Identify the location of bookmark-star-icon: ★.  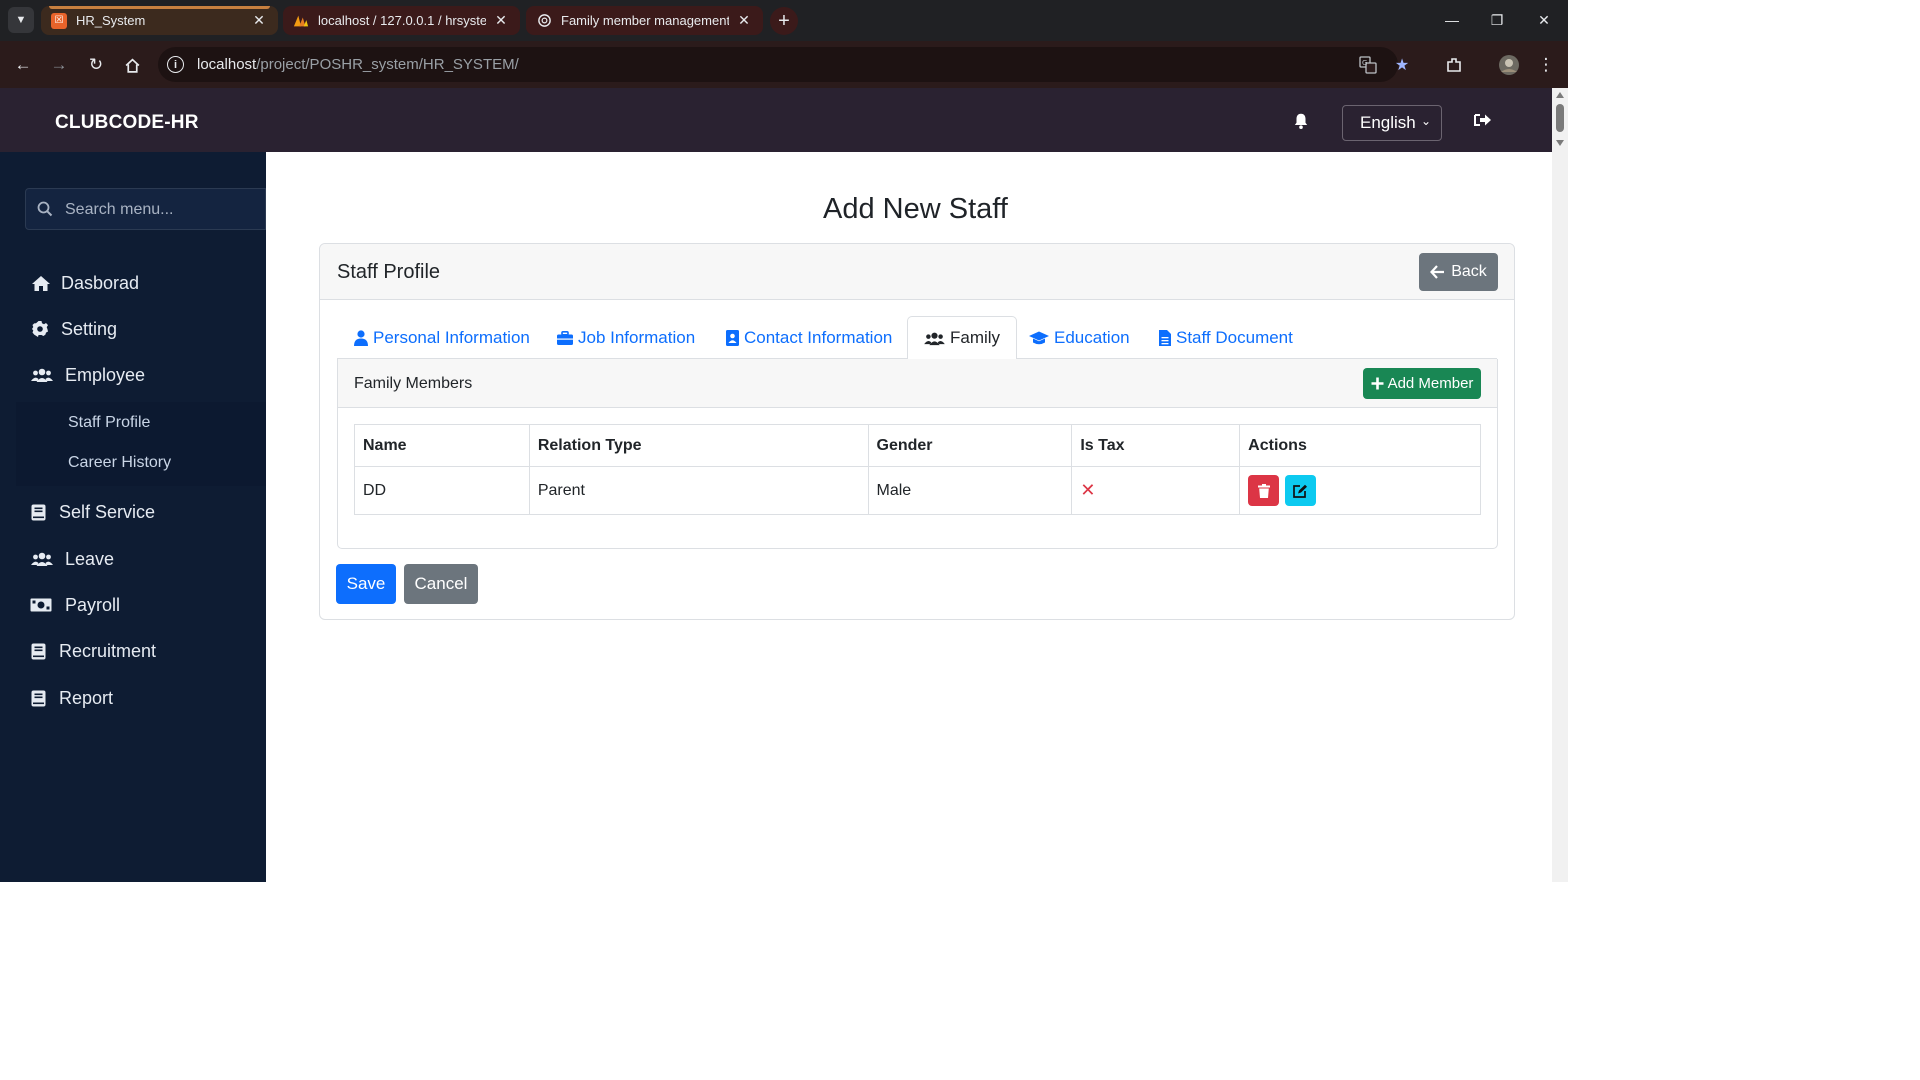
(1402, 65).